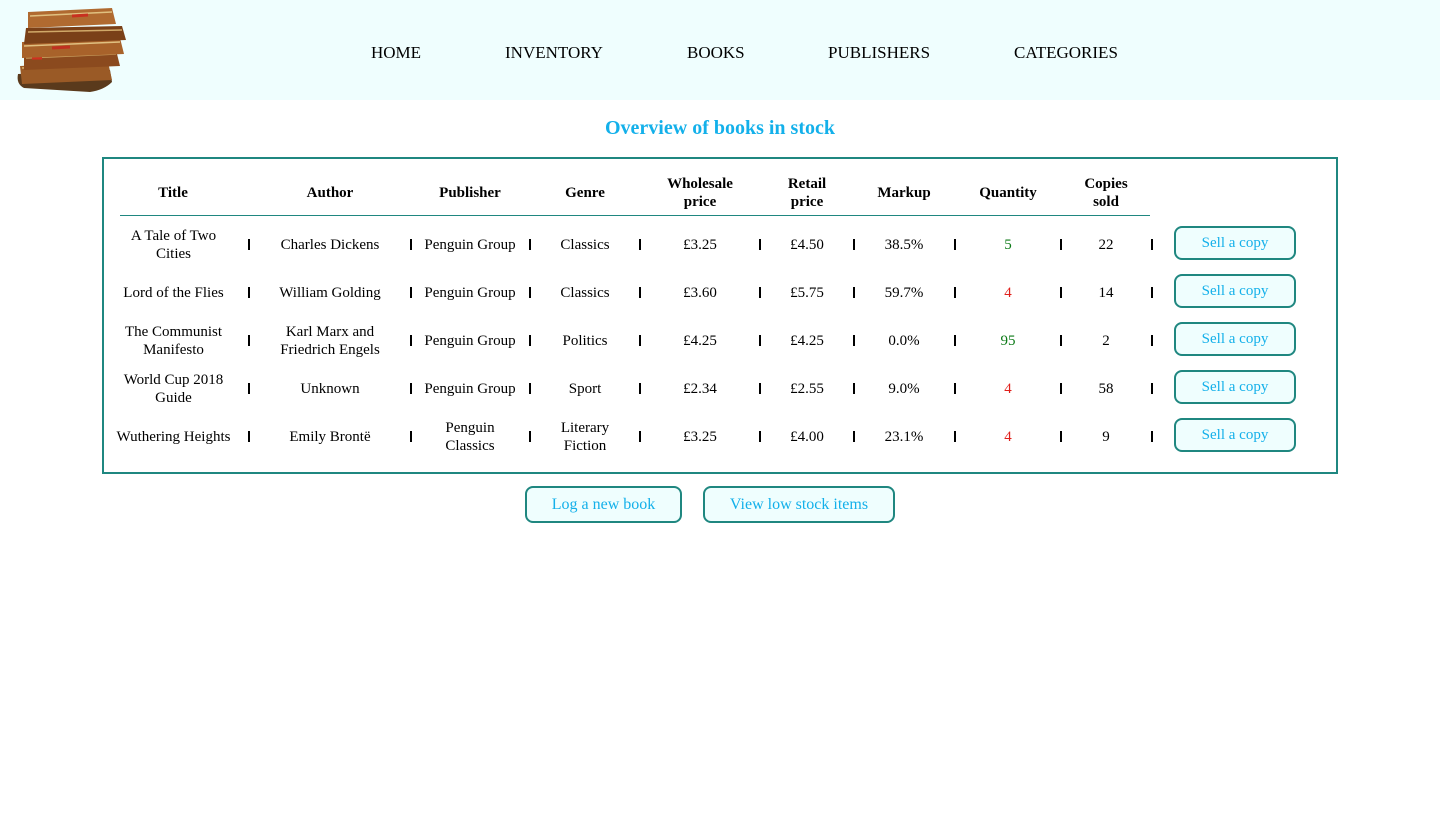 This screenshot has width=1440, height=820. I want to click on books-logo-icon, so click(70, 49).